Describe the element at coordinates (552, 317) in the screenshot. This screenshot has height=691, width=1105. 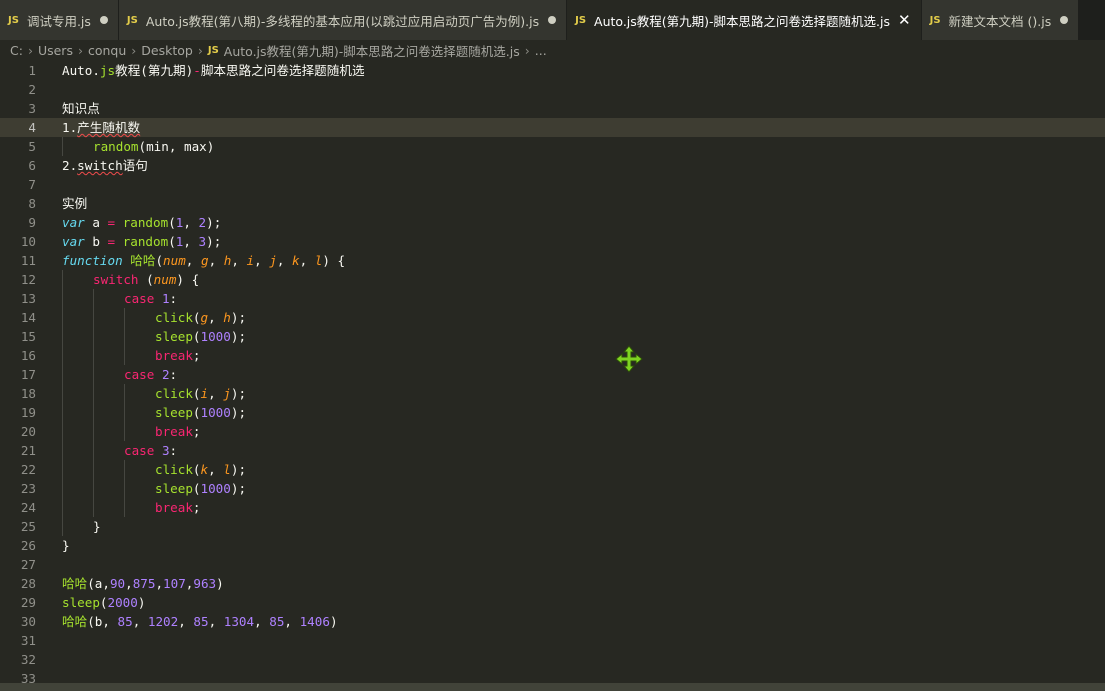
I see `code-line: 14 click(g, h);` at that location.